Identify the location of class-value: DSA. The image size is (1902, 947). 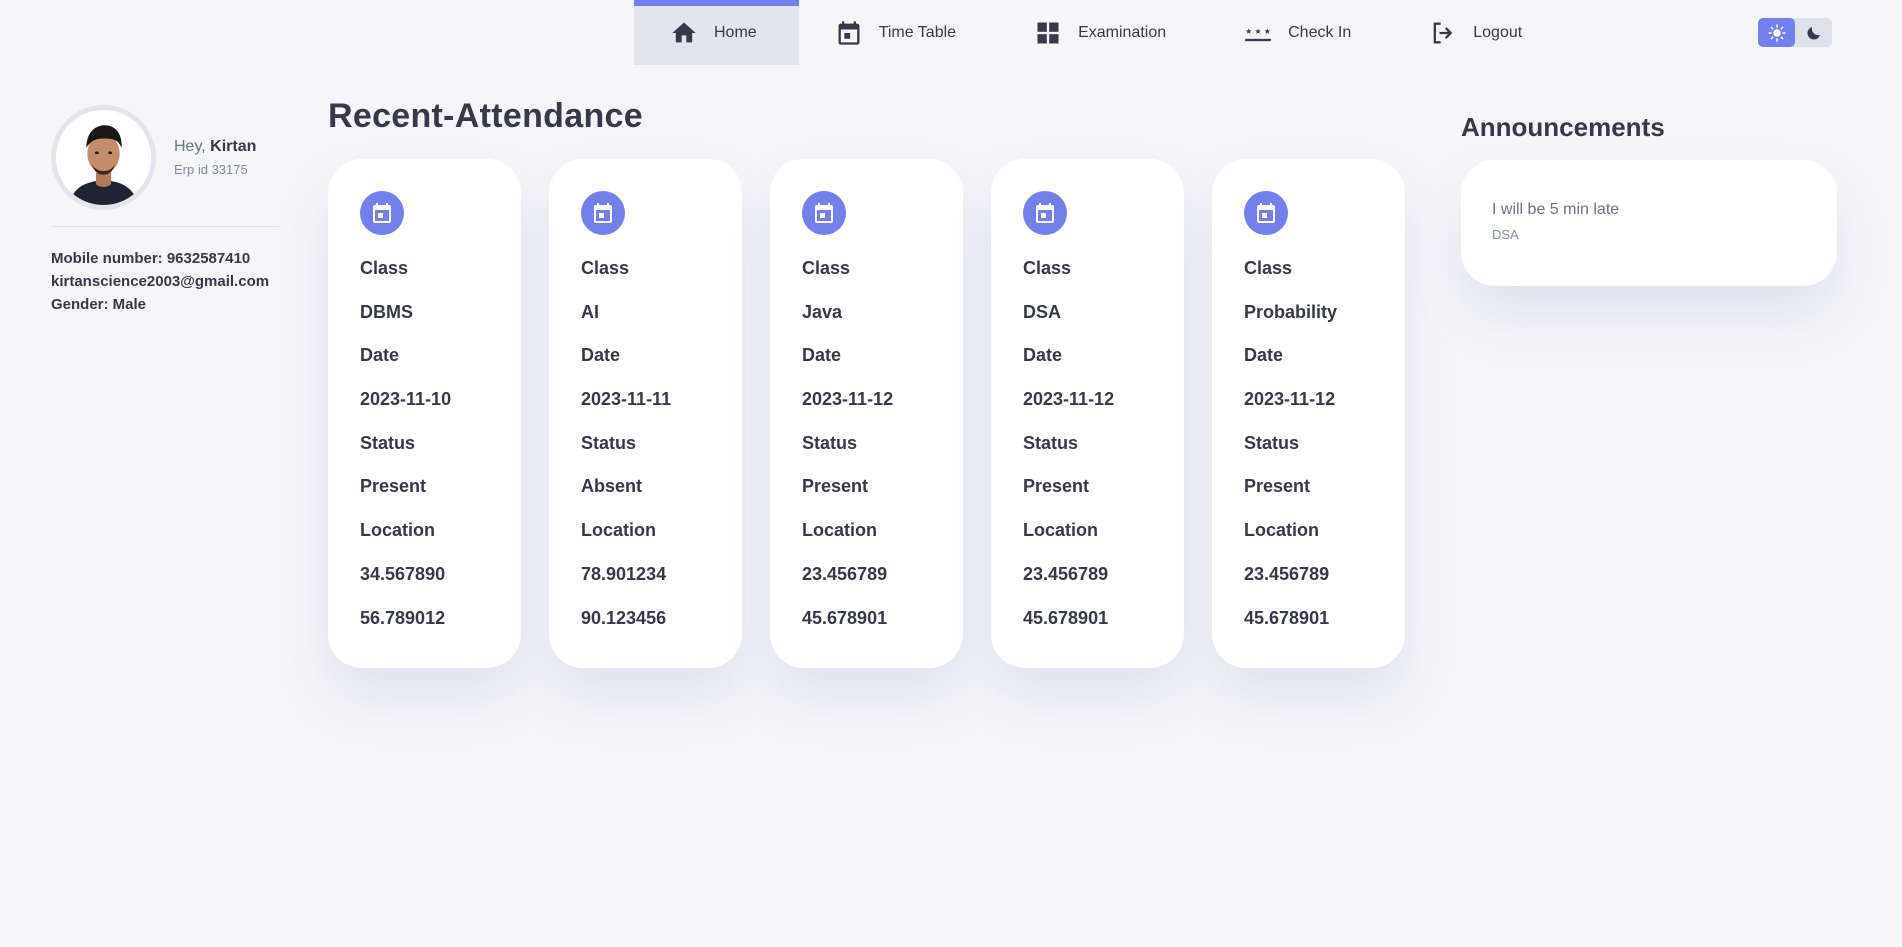
(1042, 311).